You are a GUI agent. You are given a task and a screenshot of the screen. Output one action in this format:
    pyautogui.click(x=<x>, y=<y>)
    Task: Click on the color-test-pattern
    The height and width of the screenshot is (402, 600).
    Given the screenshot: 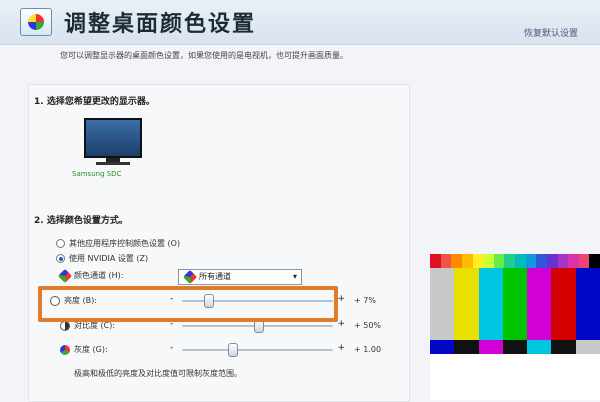 What is the action you would take?
    pyautogui.click(x=515, y=327)
    